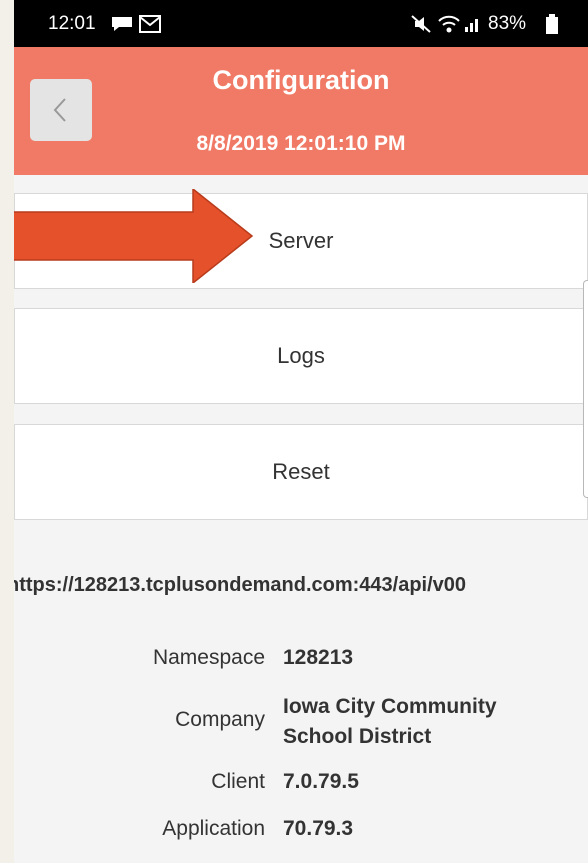 The width and height of the screenshot is (588, 863). What do you see at coordinates (390, 721) in the screenshot?
I see `company-value: Iowa City Community School District` at bounding box center [390, 721].